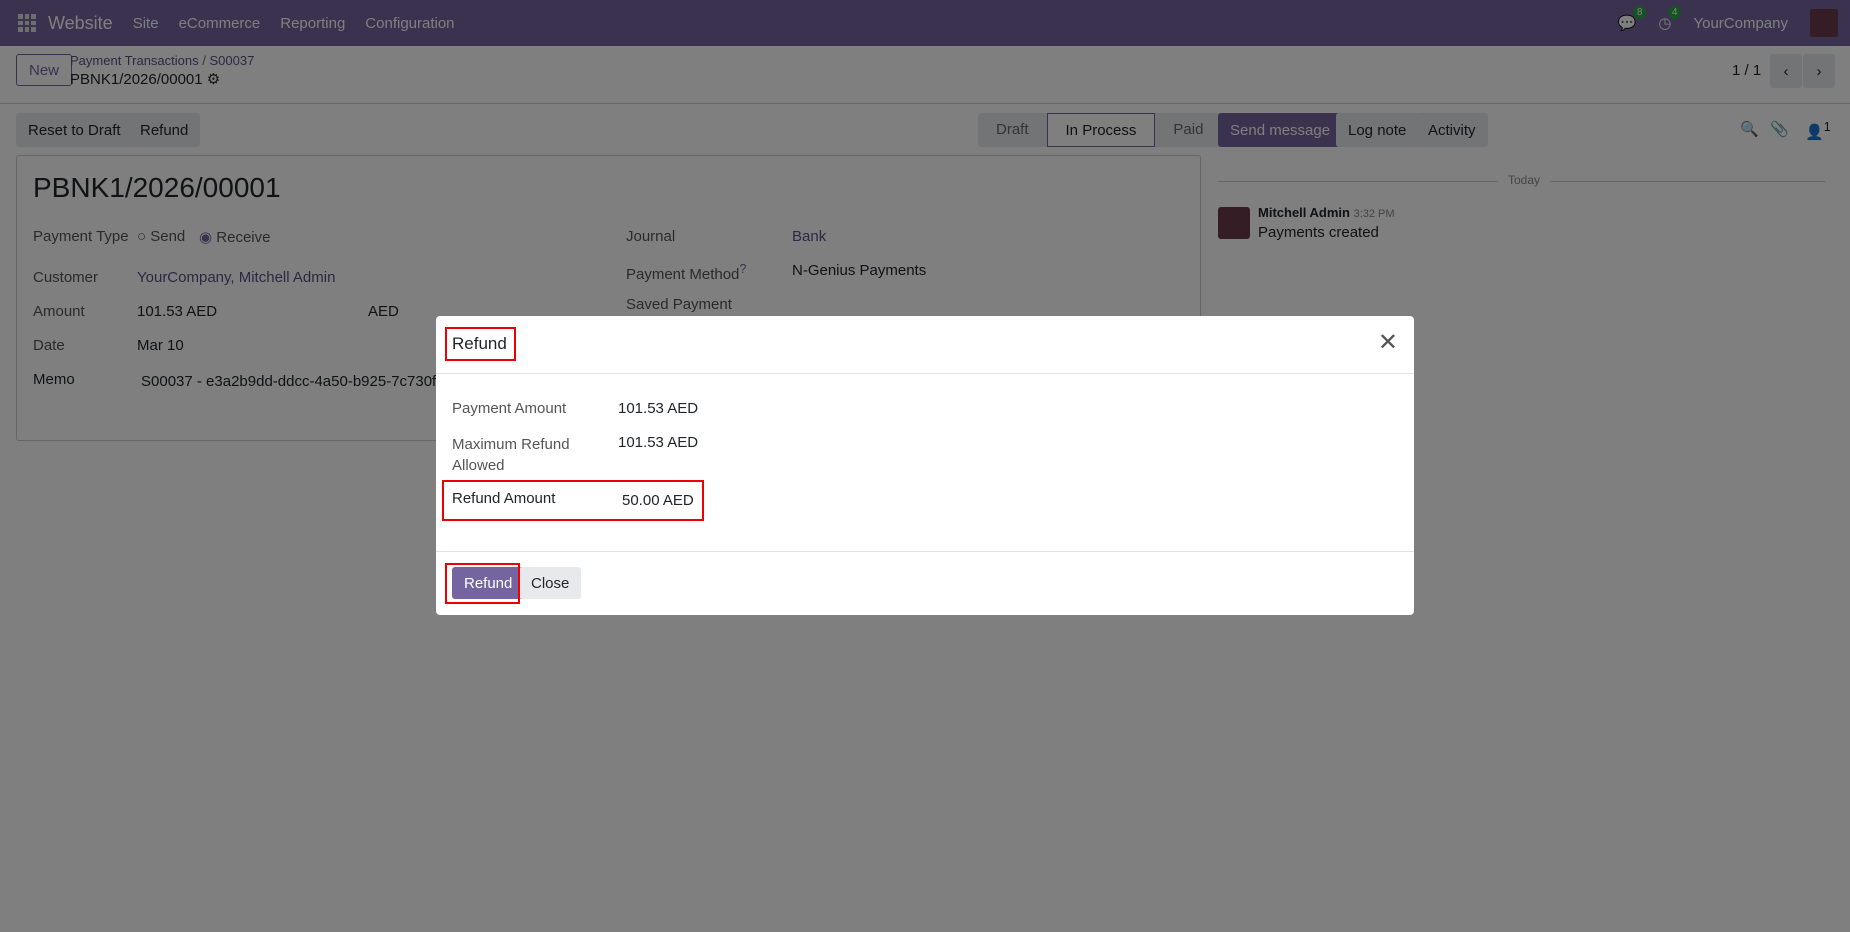 The height and width of the screenshot is (932, 1850). Describe the element at coordinates (573, 500) in the screenshot. I see `highlight-refund-amount` at that location.